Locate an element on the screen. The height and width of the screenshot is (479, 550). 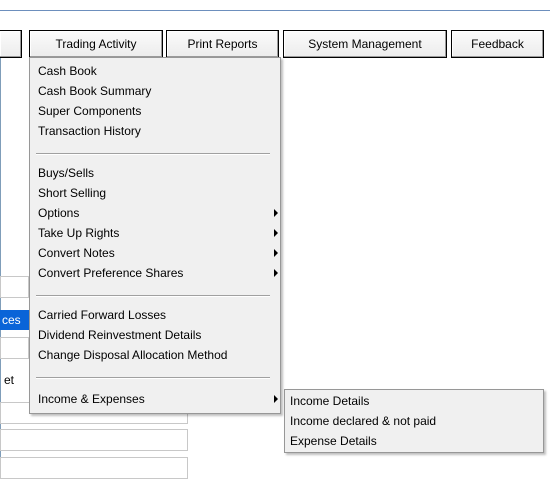
menu-item-buys-sells: Buys/Sells is located at coordinates (66, 173).